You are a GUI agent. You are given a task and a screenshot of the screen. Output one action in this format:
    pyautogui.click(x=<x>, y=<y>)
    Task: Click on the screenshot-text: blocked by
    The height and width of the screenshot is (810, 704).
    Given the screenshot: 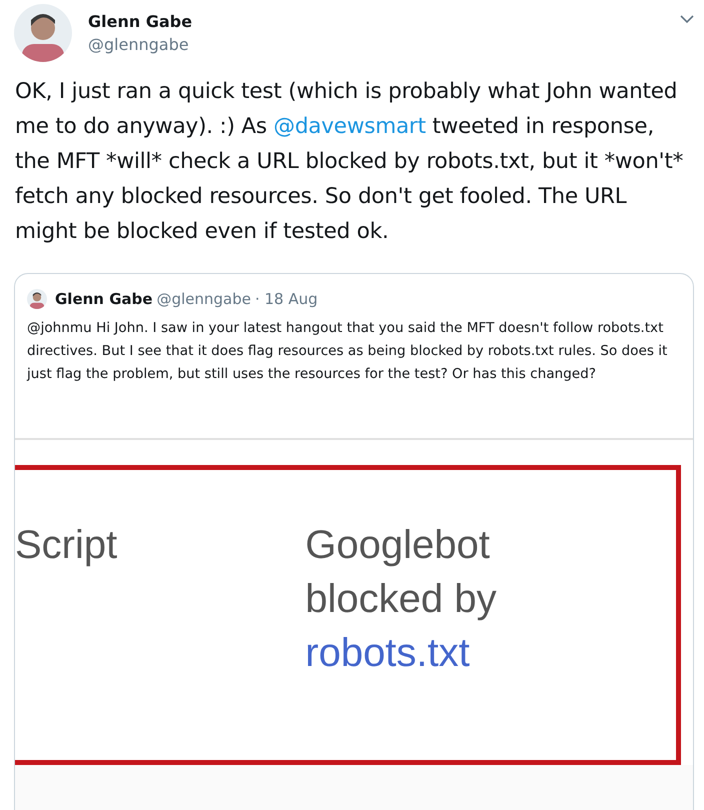 What is the action you would take?
    pyautogui.click(x=400, y=599)
    